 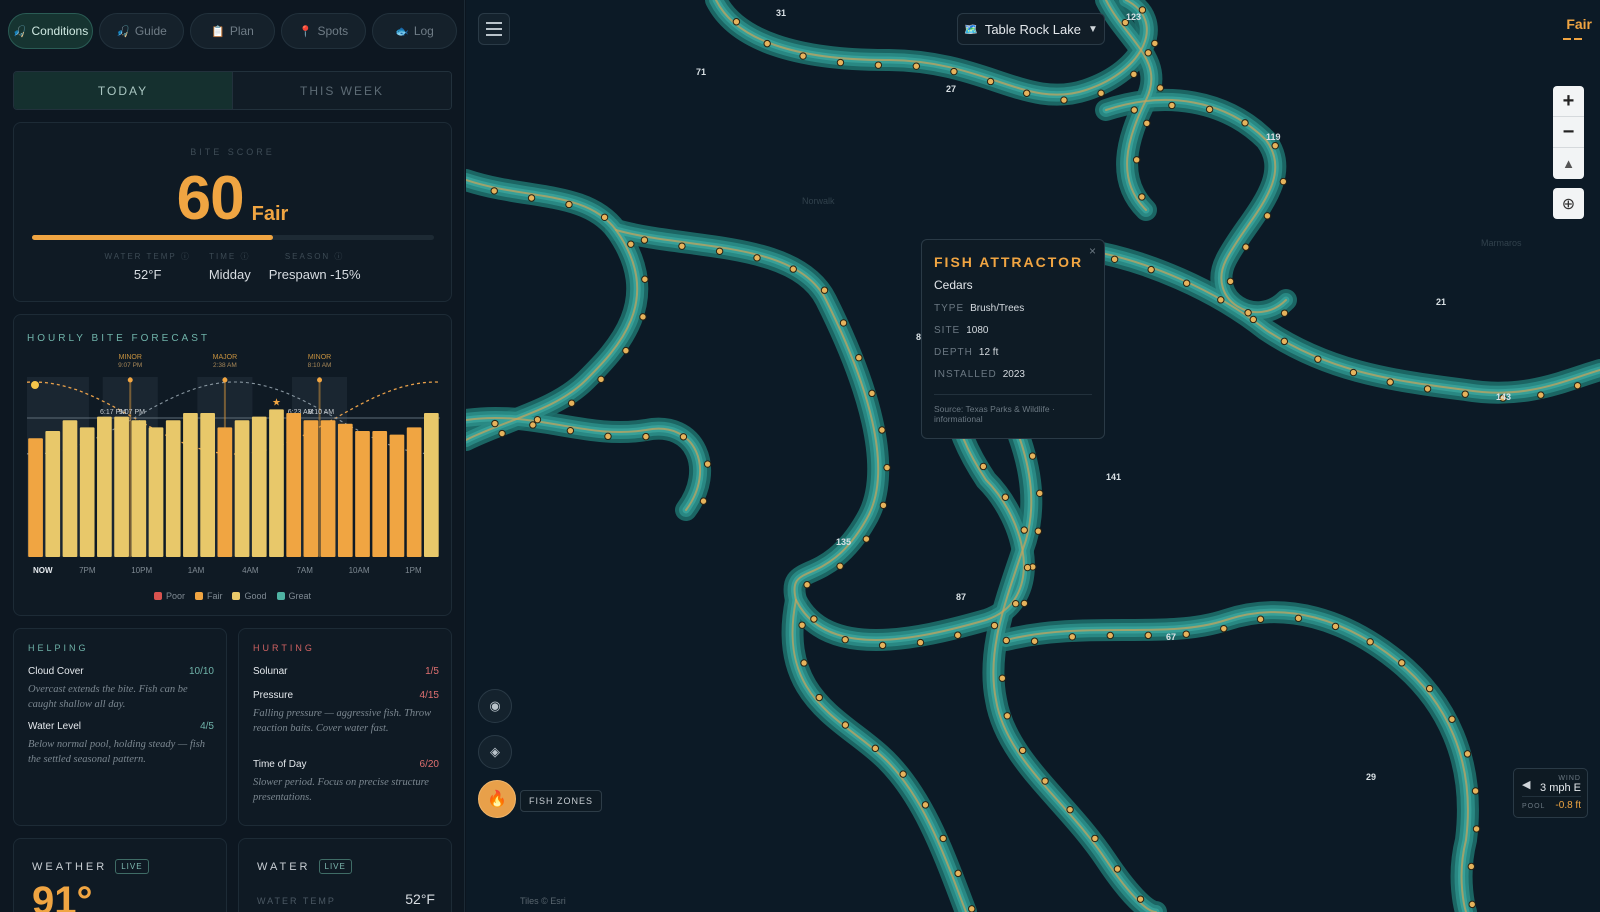 What do you see at coordinates (1031, 29) in the screenshot?
I see `lake-selector: 🗺️ Table Rock Lake ▼` at bounding box center [1031, 29].